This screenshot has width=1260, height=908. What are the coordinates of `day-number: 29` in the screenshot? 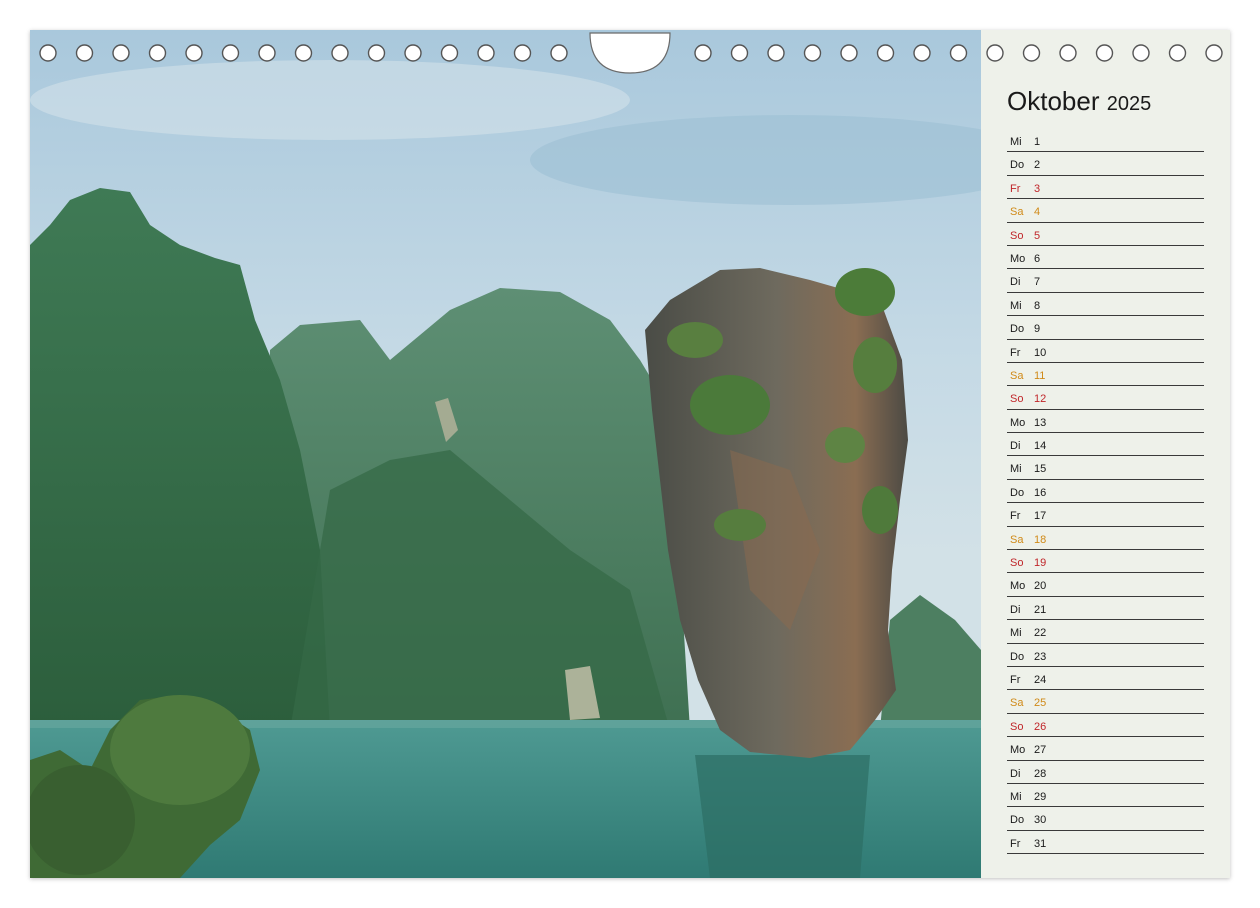 It's located at (1040, 796).